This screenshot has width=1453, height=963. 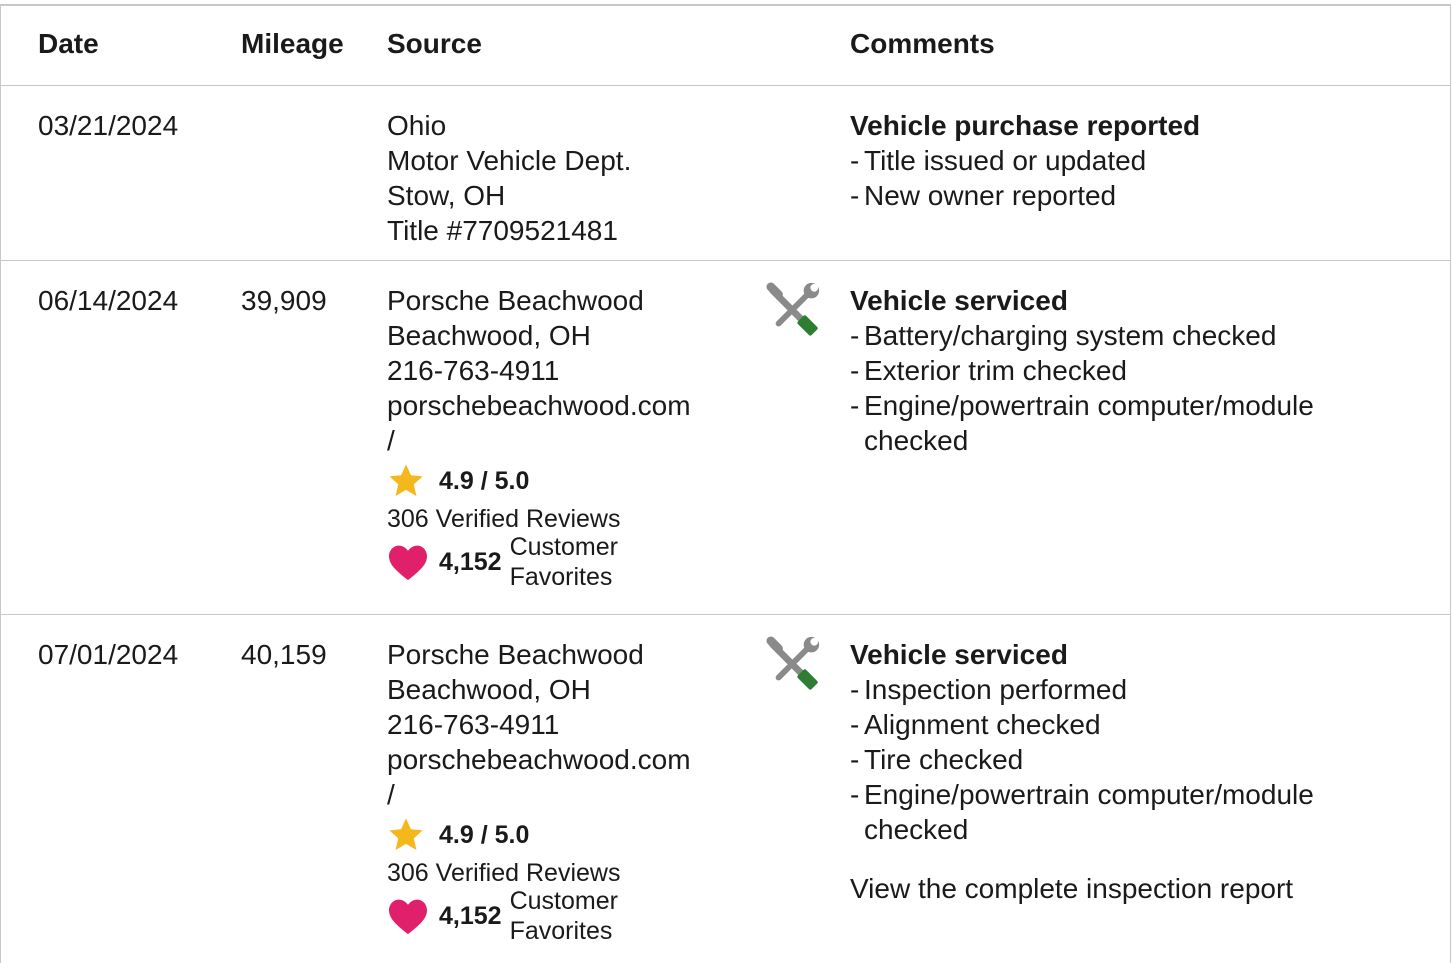 What do you see at coordinates (502, 230) in the screenshot?
I see `source-line: Title #7709521481` at bounding box center [502, 230].